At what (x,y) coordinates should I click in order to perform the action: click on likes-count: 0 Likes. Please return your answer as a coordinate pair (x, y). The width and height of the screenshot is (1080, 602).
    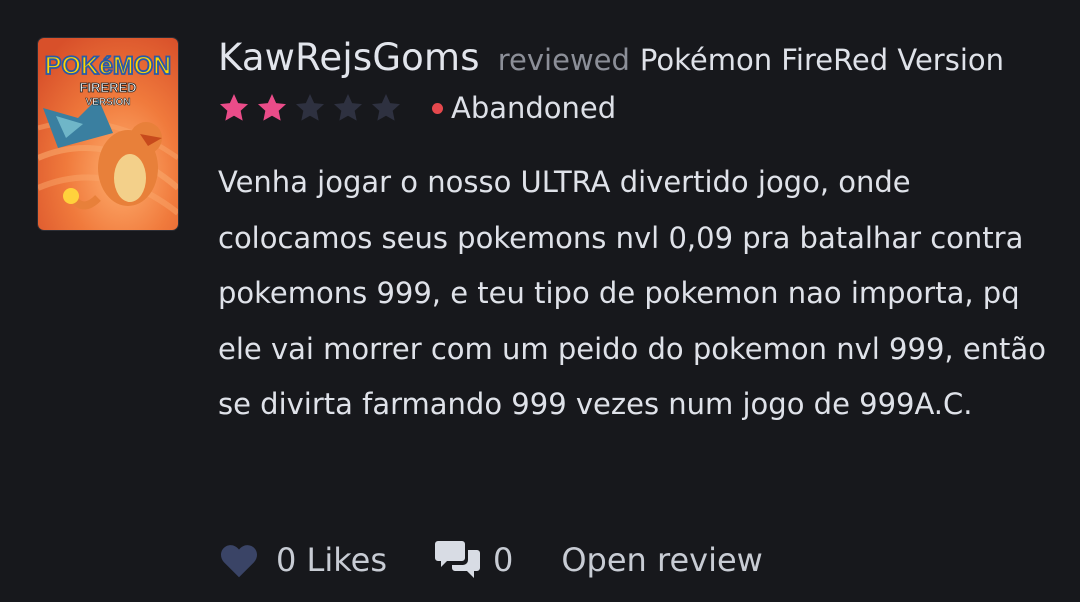
    Looking at the image, I should click on (331, 560).